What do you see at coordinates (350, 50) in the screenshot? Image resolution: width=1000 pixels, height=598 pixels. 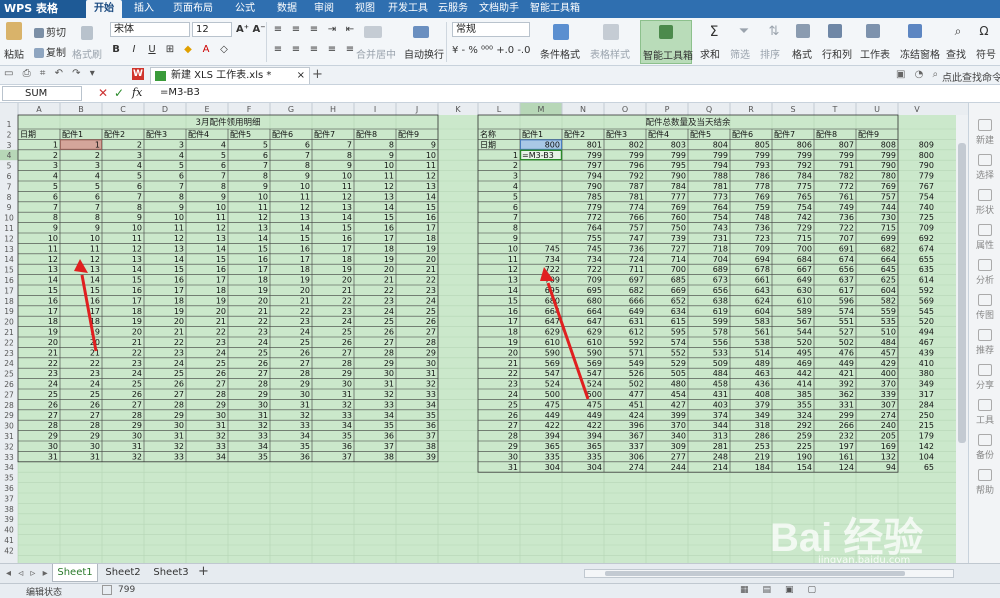 I see `distribute-button: ≡` at bounding box center [350, 50].